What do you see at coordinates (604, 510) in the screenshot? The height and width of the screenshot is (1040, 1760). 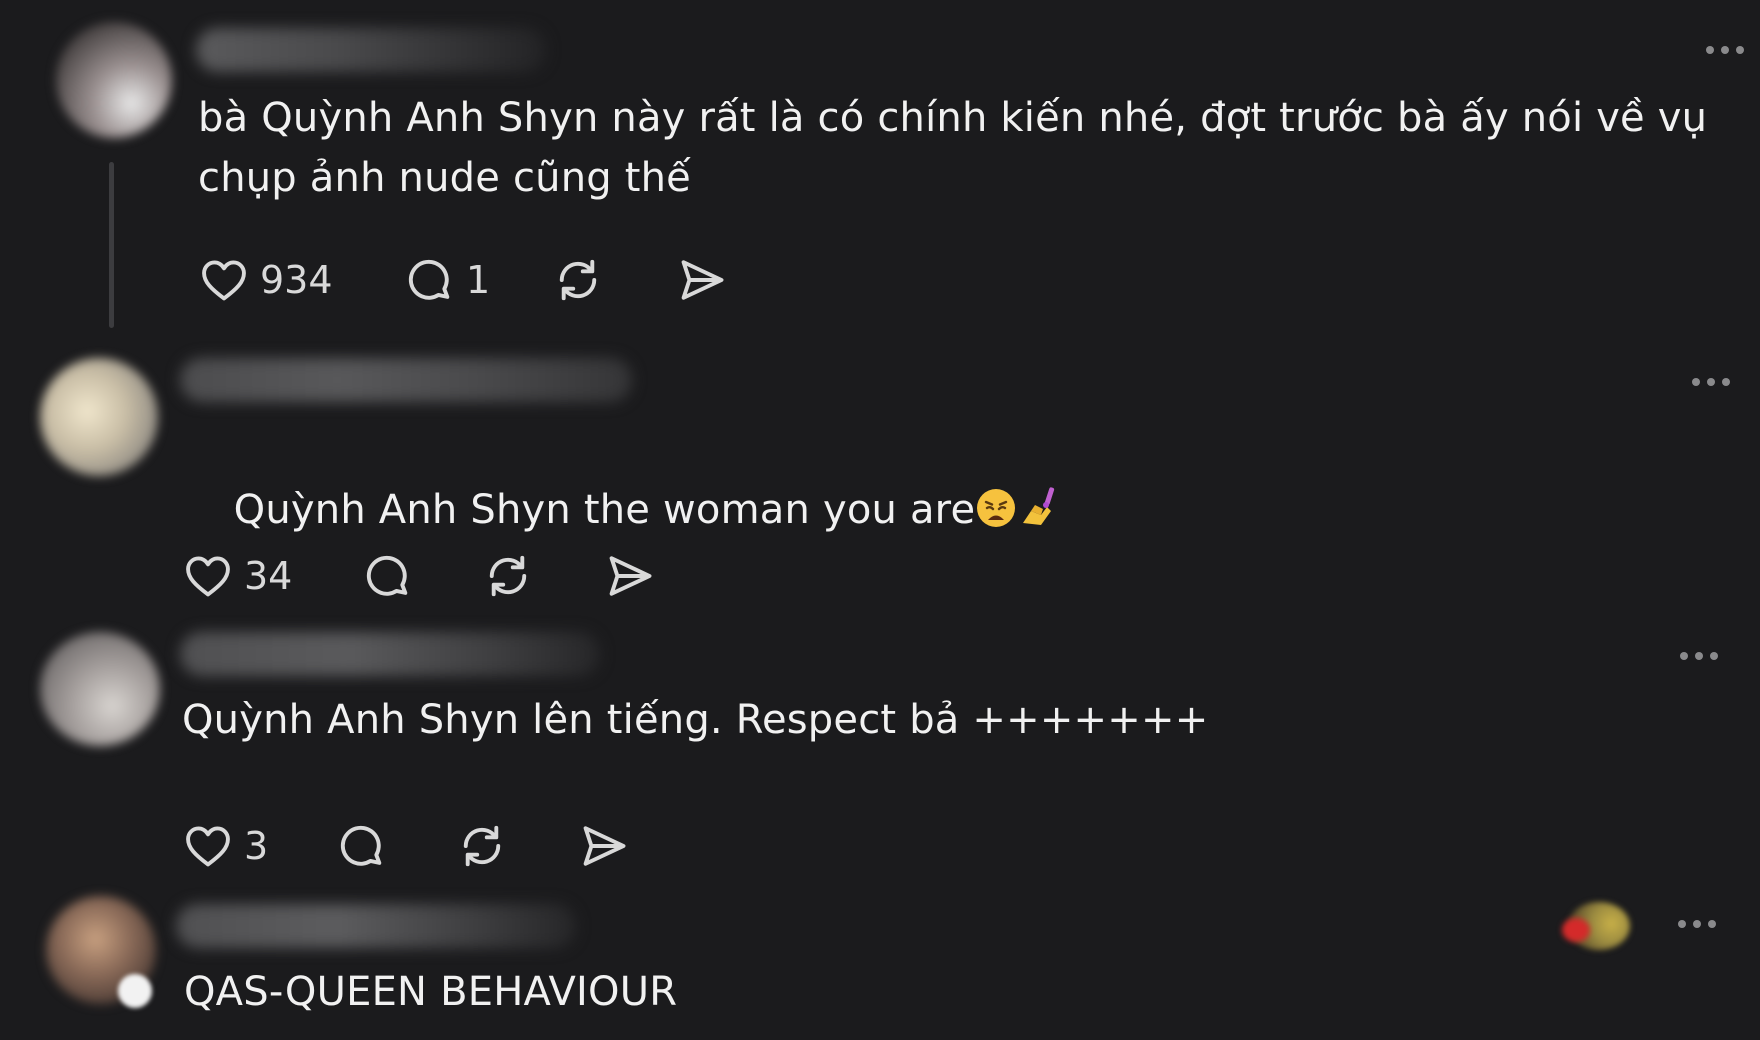 I see `post-text-content: Quỳnh Anh Shyn the woman you are` at bounding box center [604, 510].